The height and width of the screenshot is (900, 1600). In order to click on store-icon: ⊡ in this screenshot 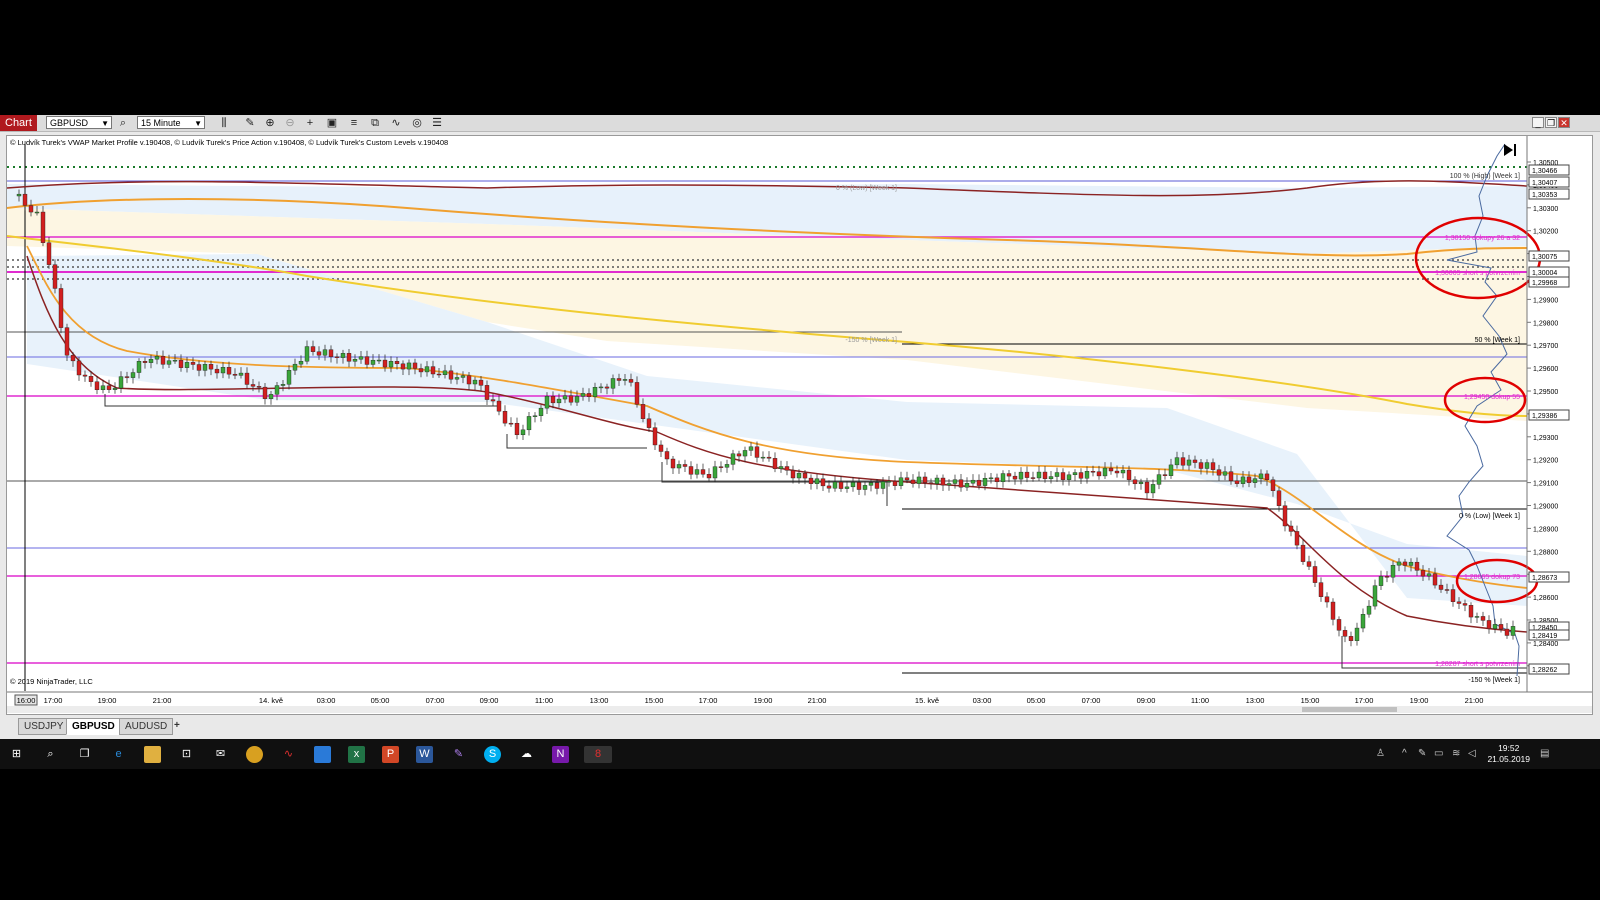, I will do `click(186, 754)`.